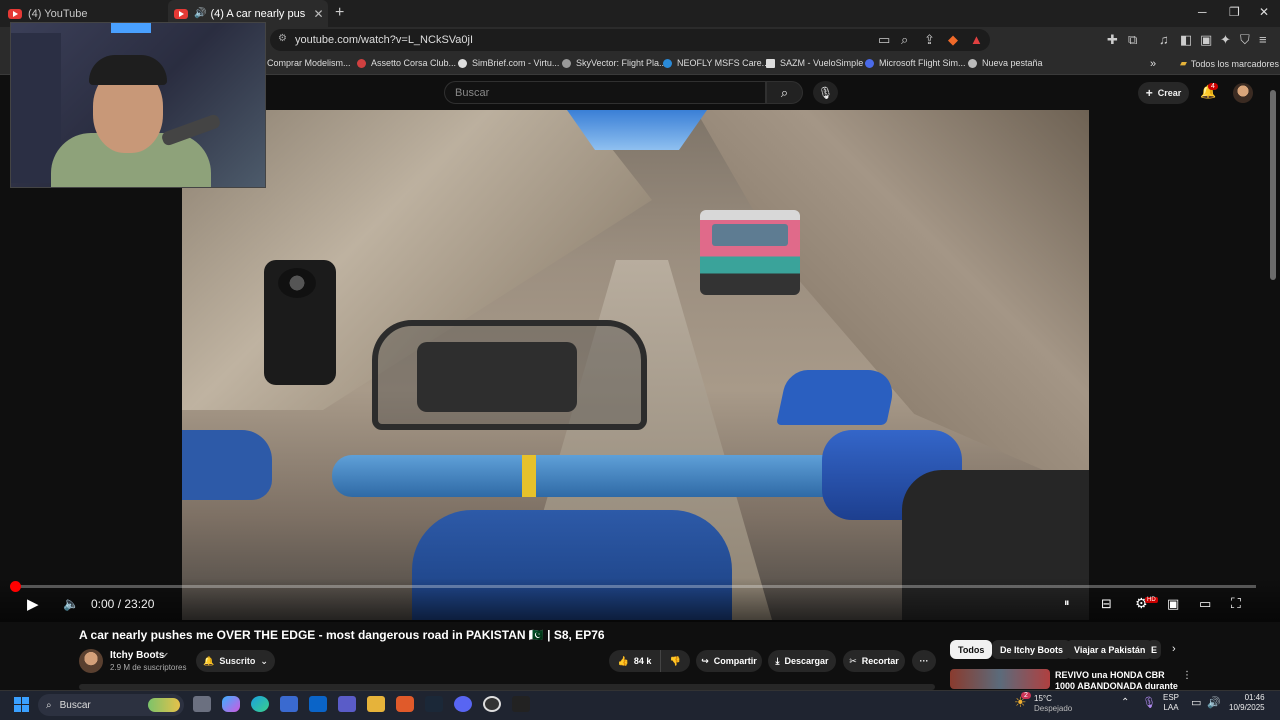 The height and width of the screenshot is (720, 1280). I want to click on chip-travel-pakistan: Viajar a Pakistán, so click(1110, 649).